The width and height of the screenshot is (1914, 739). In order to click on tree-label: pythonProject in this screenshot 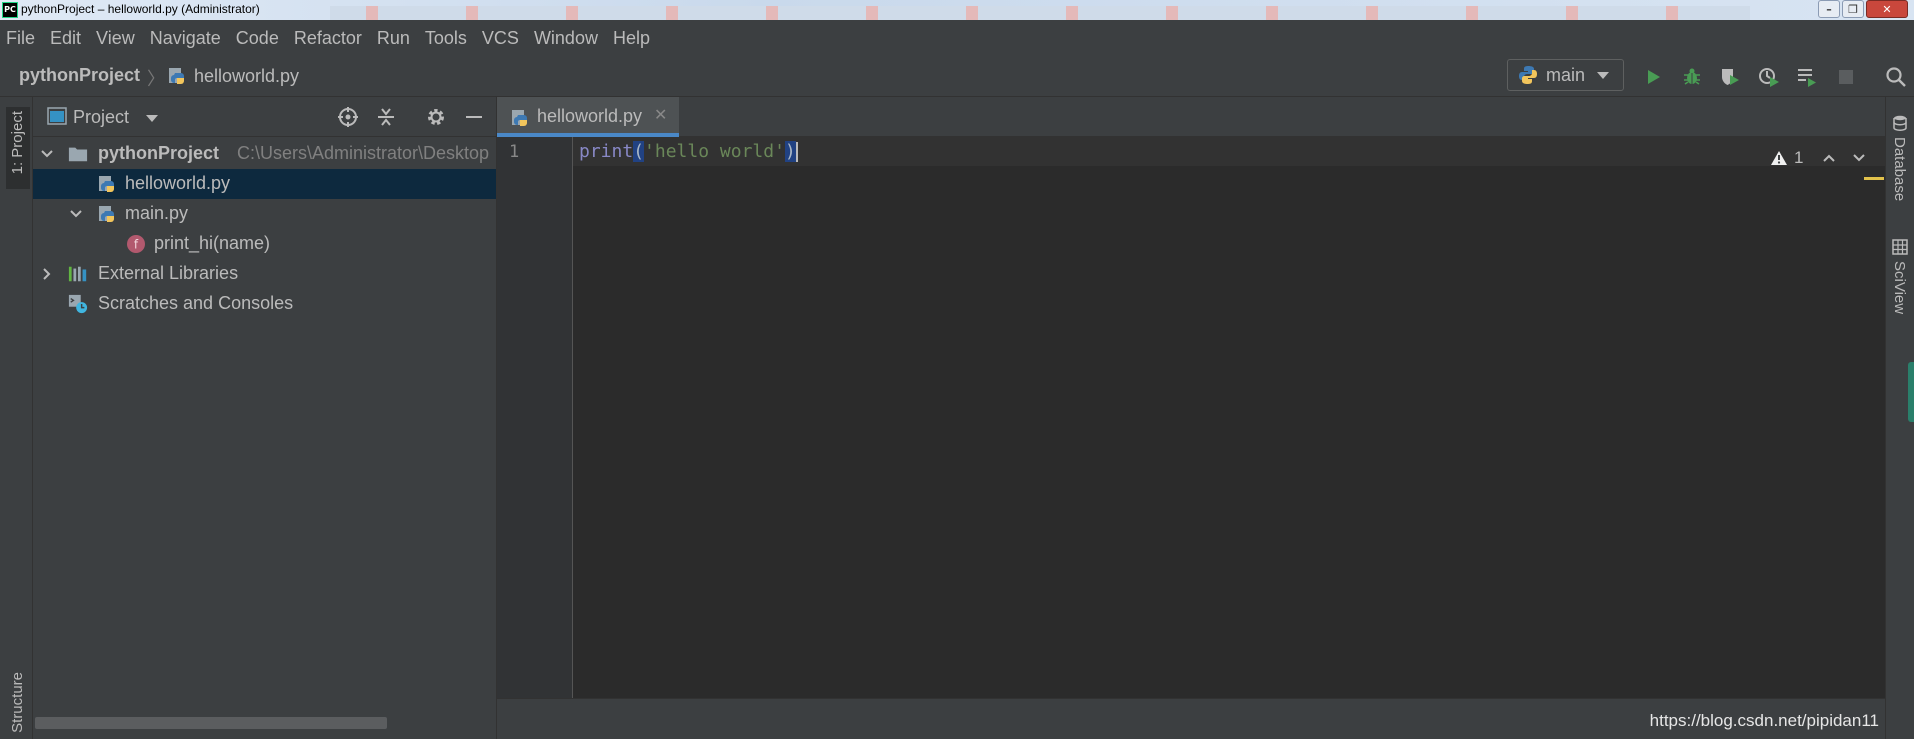, I will do `click(159, 153)`.